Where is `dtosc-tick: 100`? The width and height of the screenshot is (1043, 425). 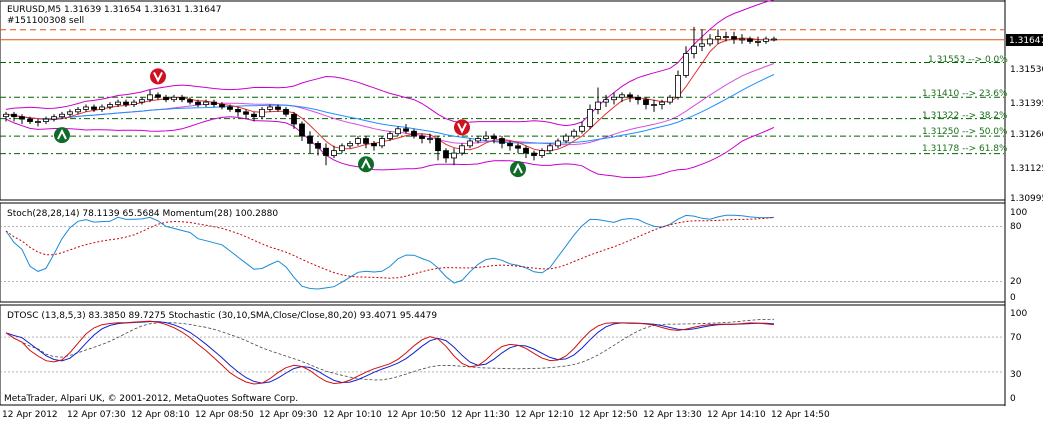
dtosc-tick: 100 is located at coordinates (1018, 314).